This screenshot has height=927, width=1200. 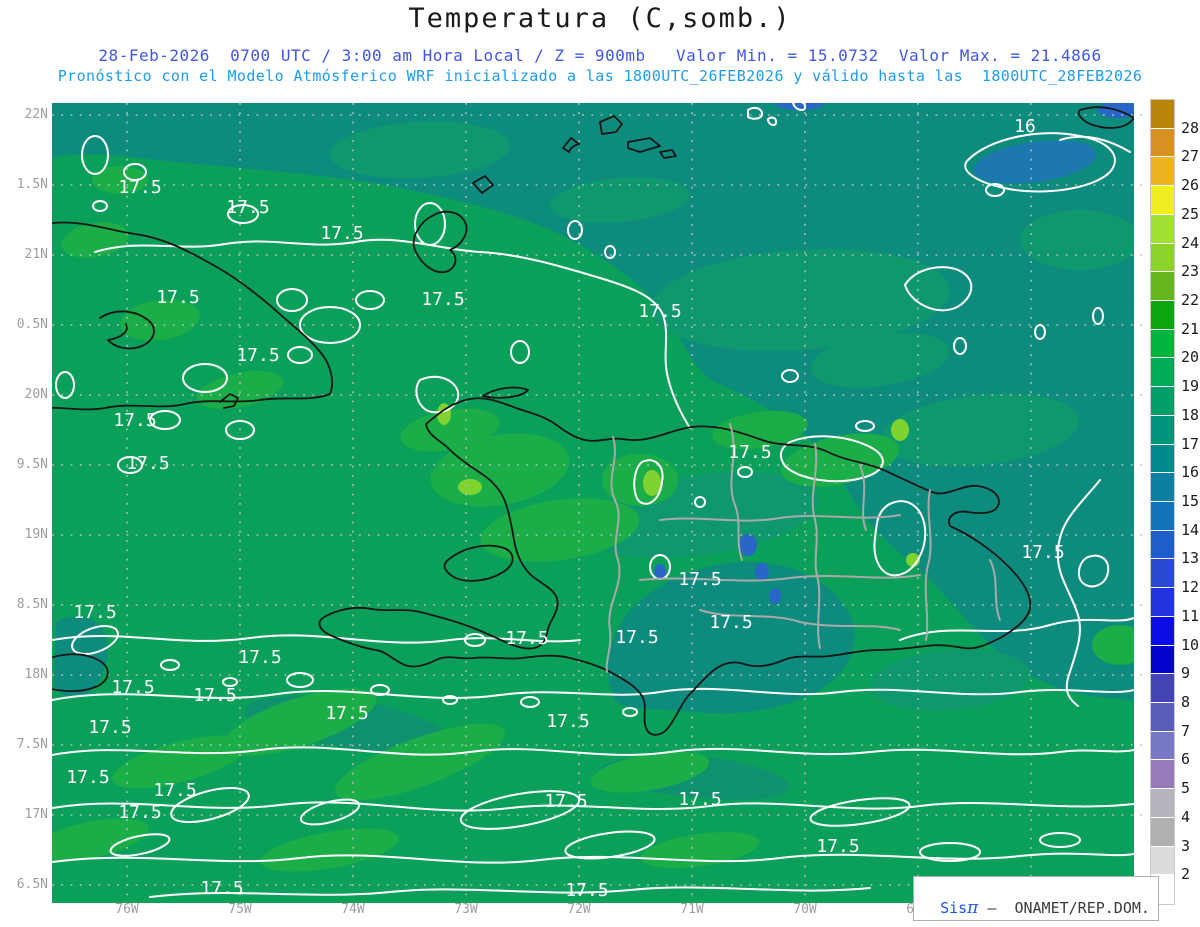 I want to click on colorbar-tick-label: 2, so click(x=1186, y=874).